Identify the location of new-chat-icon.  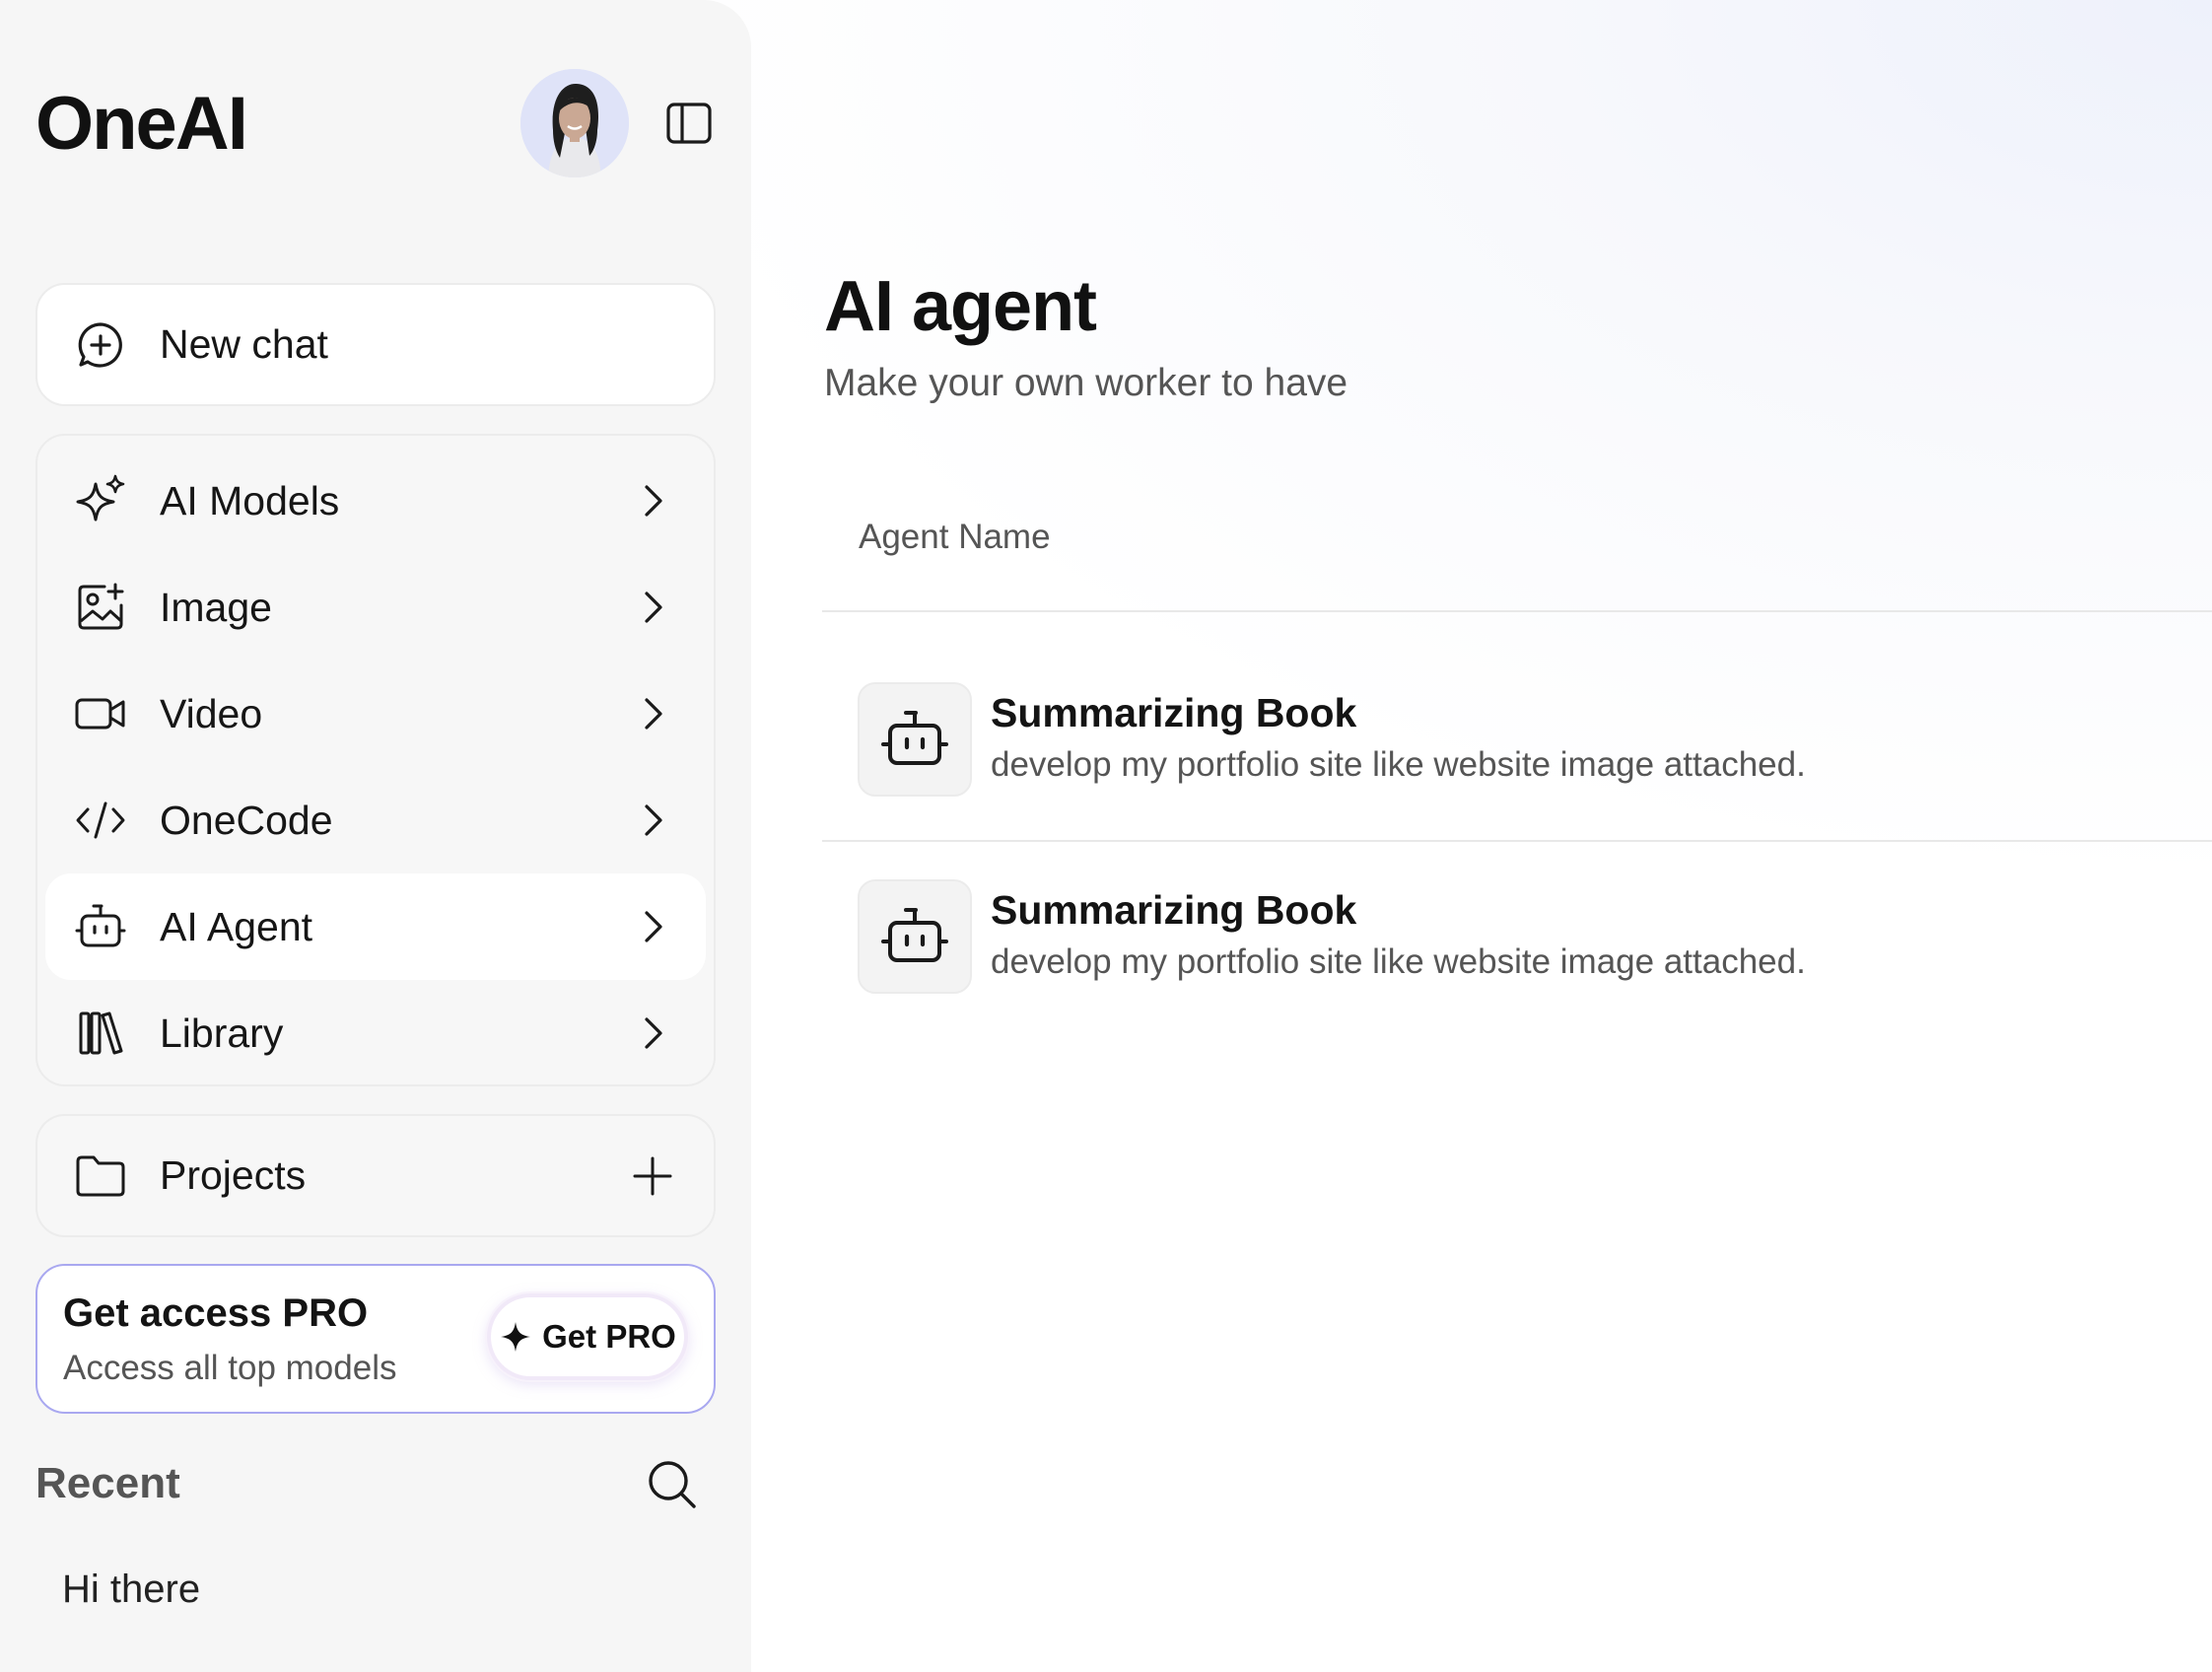
(101, 345).